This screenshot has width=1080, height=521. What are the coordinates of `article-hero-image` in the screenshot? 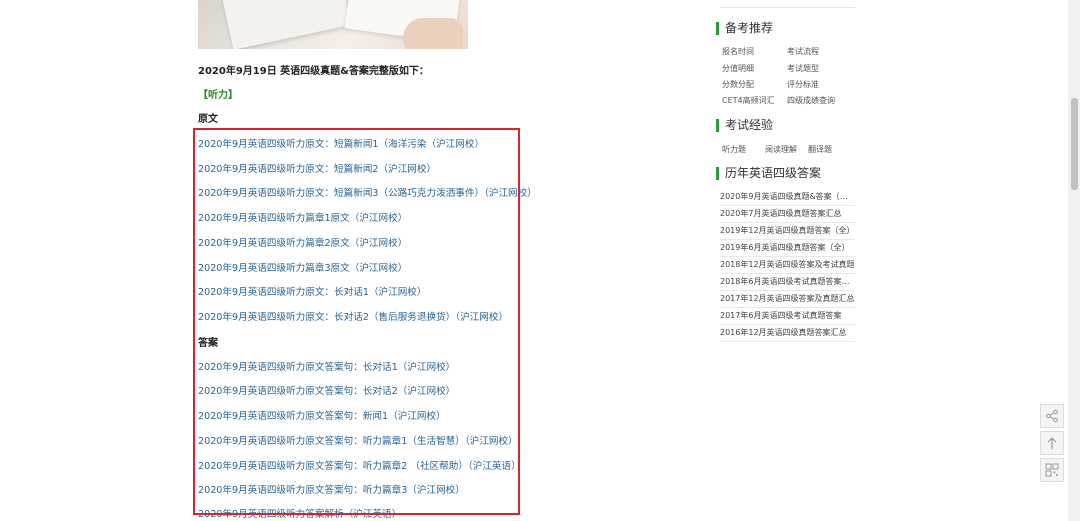 It's located at (333, 24).